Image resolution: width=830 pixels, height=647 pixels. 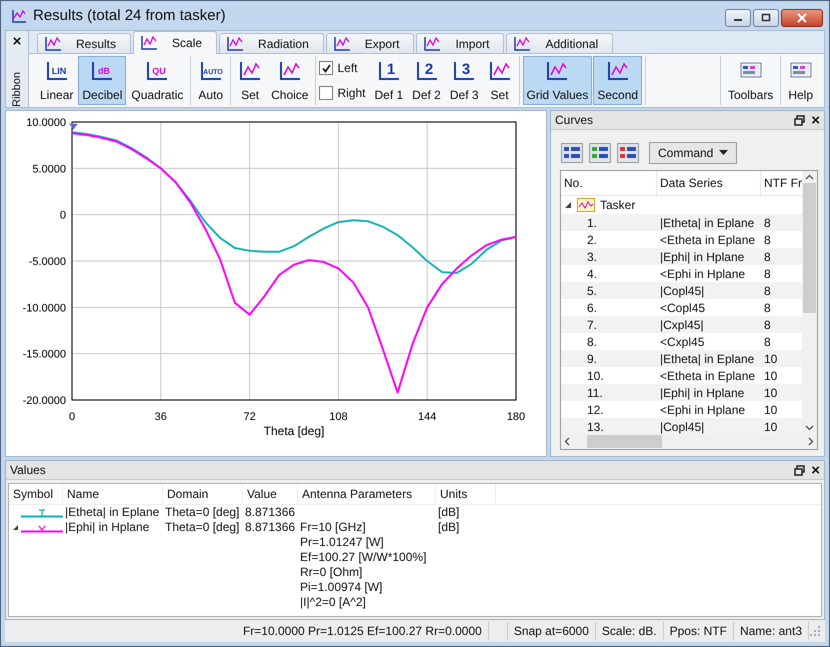 What do you see at coordinates (693, 153) in the screenshot?
I see `command-dropdown: Command` at bounding box center [693, 153].